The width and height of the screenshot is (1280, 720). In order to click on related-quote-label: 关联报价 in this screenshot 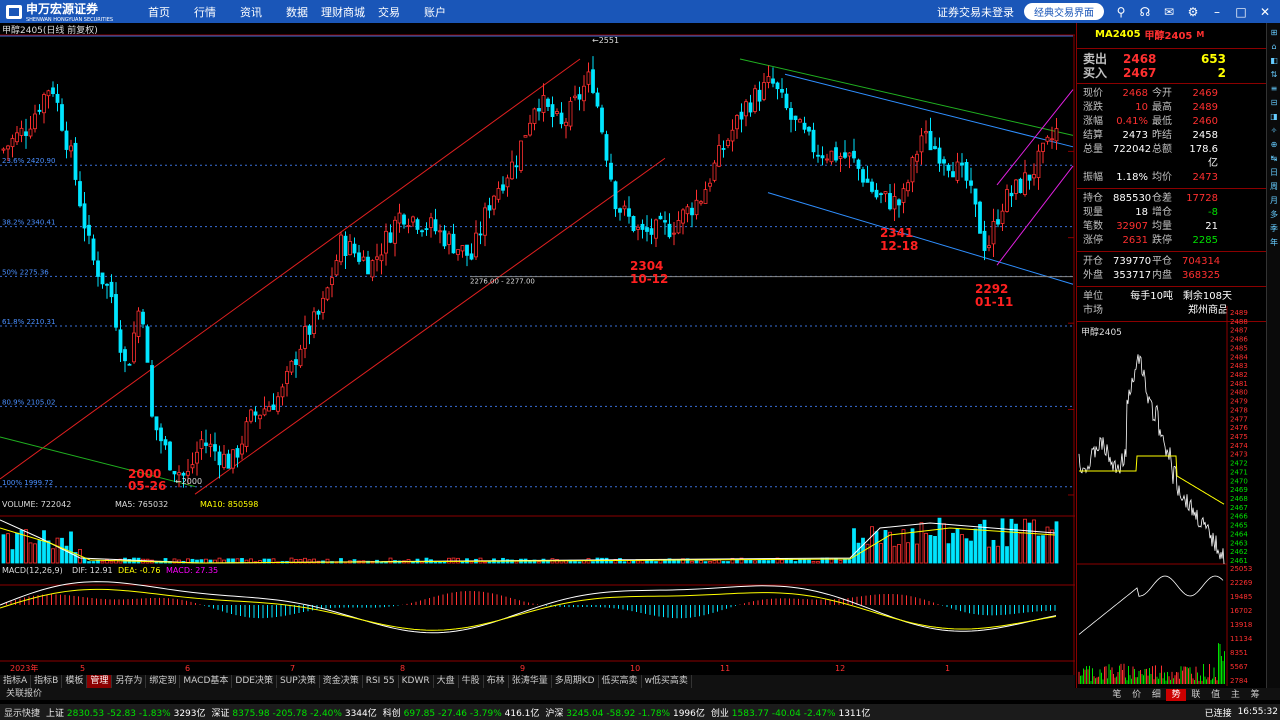, I will do `click(24, 694)`.